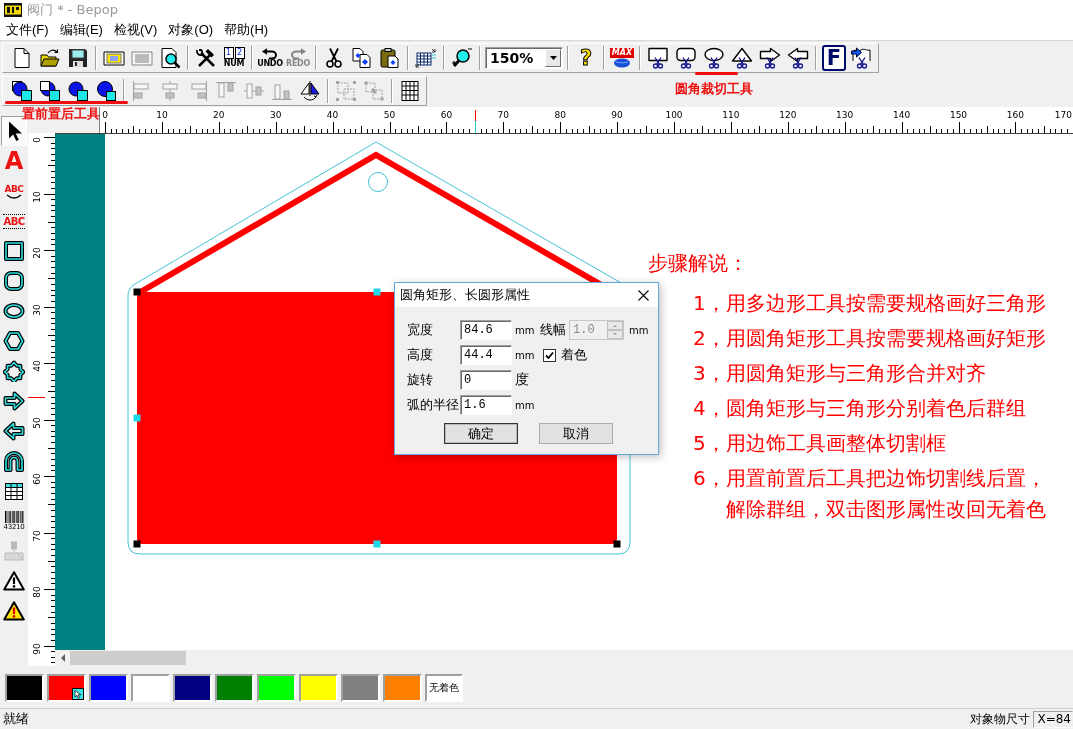 The width and height of the screenshot is (1073, 729). I want to click on tools-icon, so click(206, 57).